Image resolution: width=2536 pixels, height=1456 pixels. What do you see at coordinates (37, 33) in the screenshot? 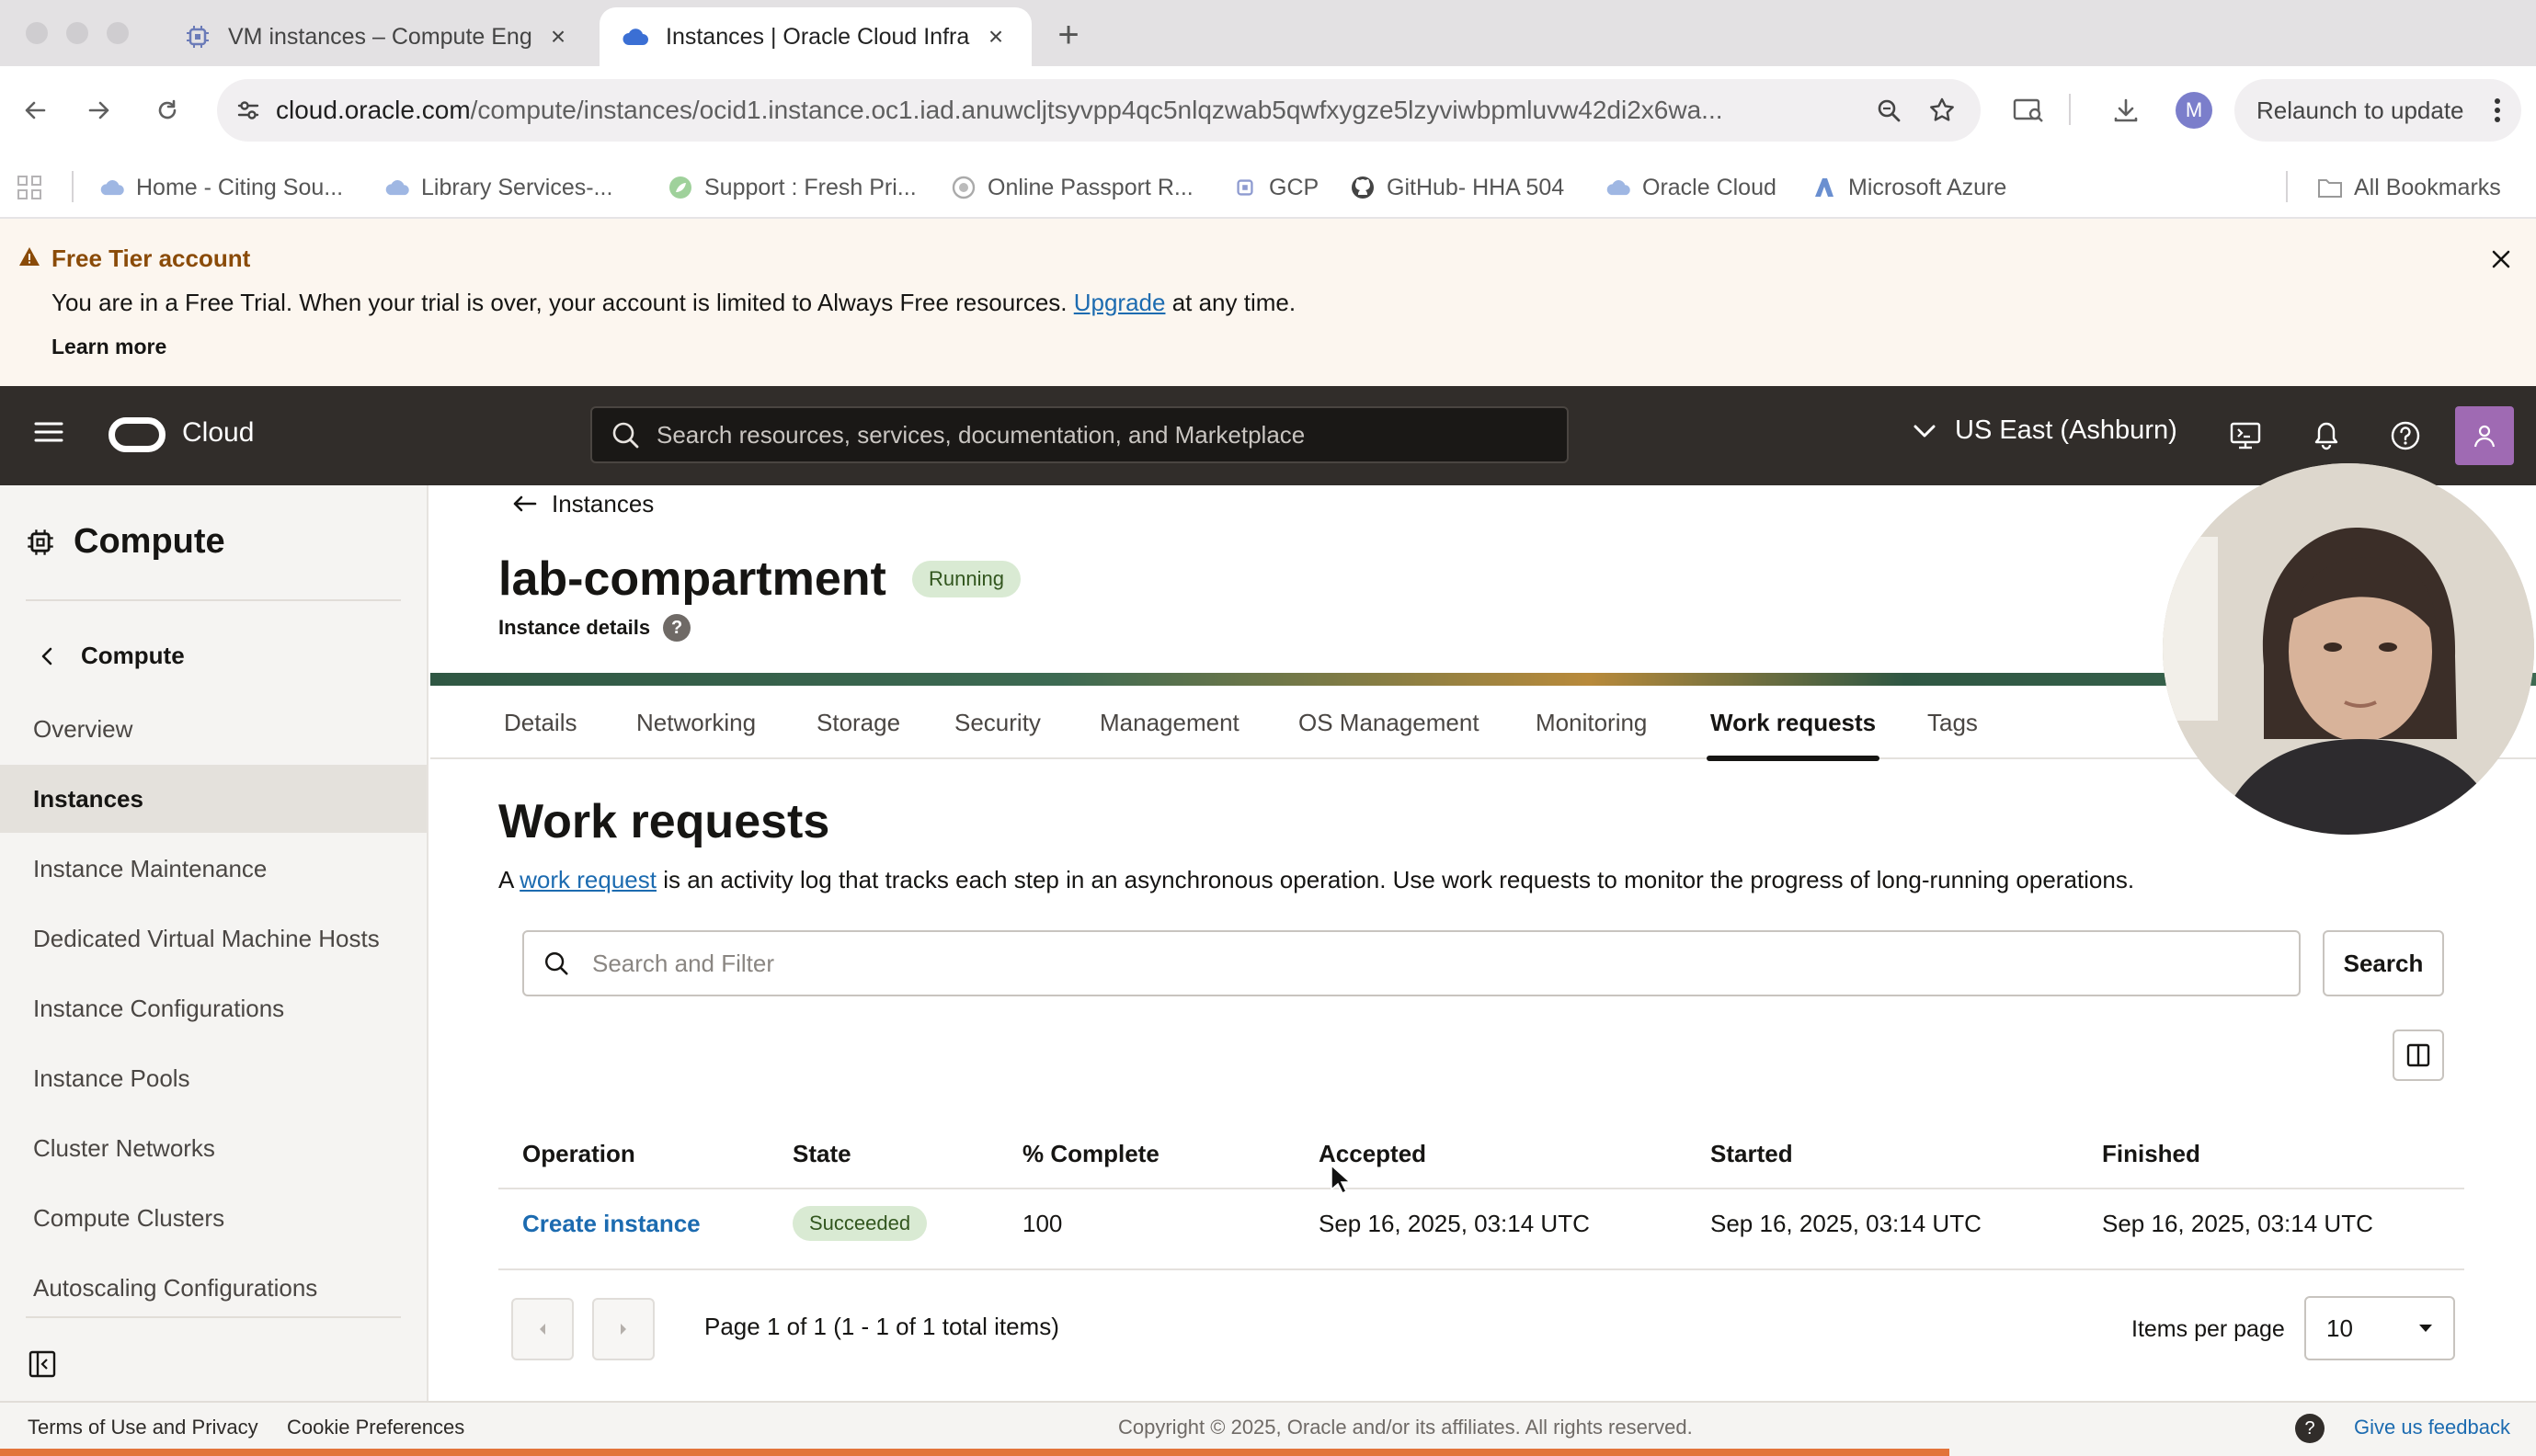
I see `window-close-dot` at bounding box center [37, 33].